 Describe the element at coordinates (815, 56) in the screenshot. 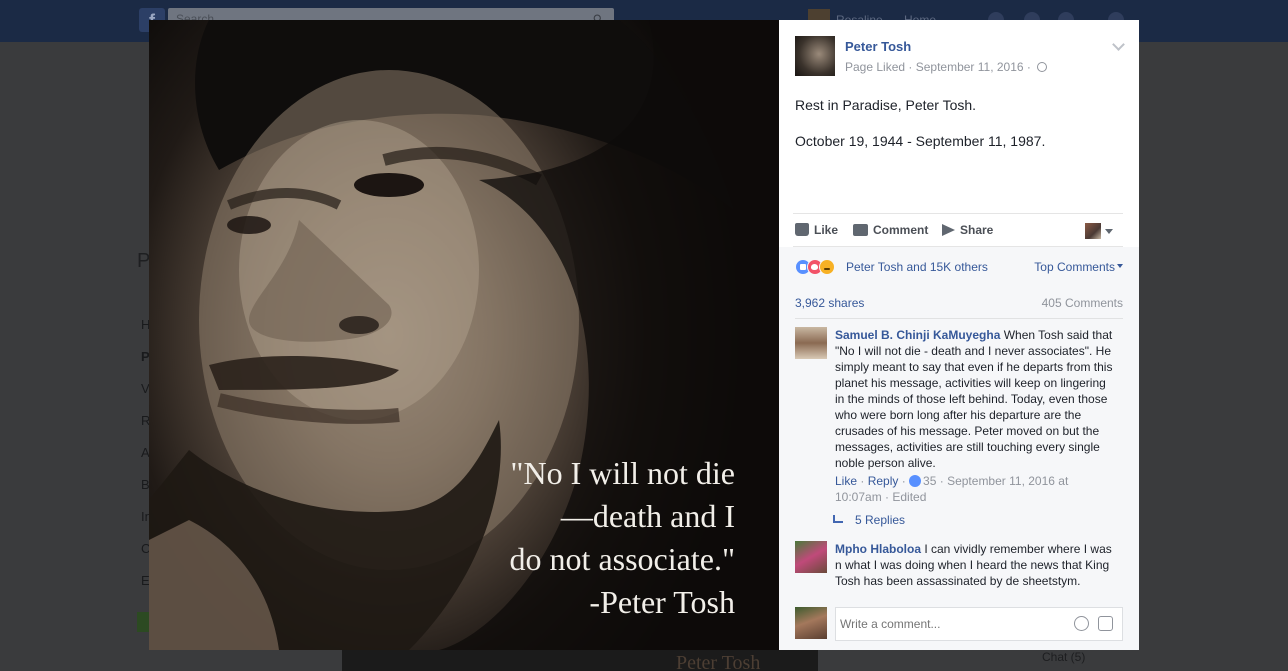

I see `author-avatar` at that location.